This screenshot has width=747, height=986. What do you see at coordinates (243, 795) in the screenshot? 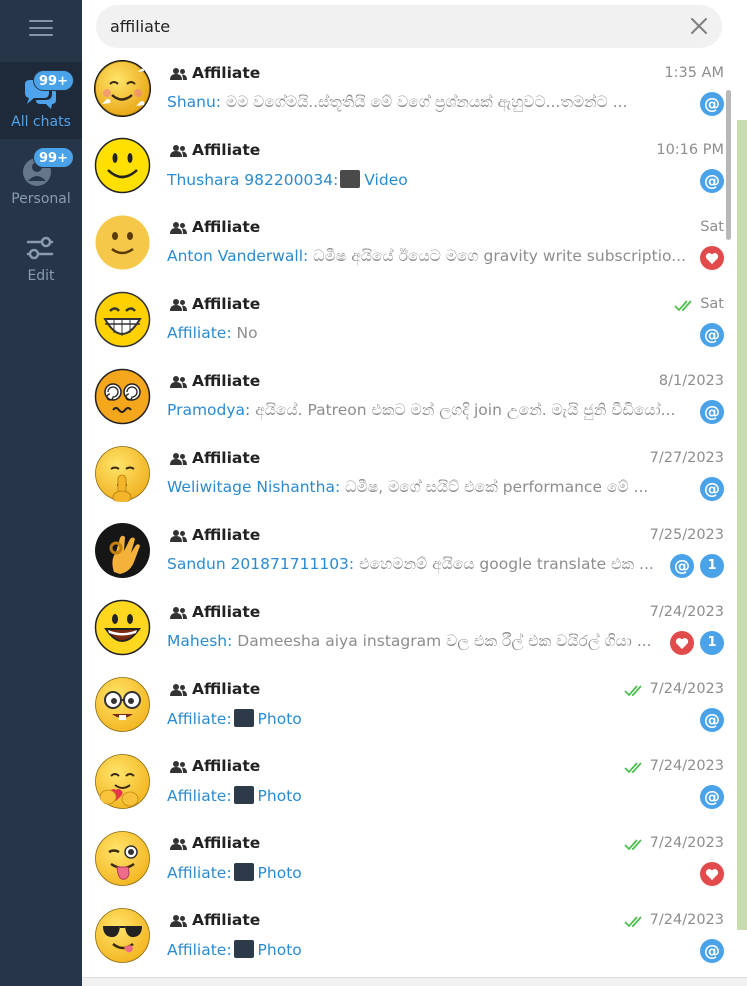
I see `media-thumbnail` at bounding box center [243, 795].